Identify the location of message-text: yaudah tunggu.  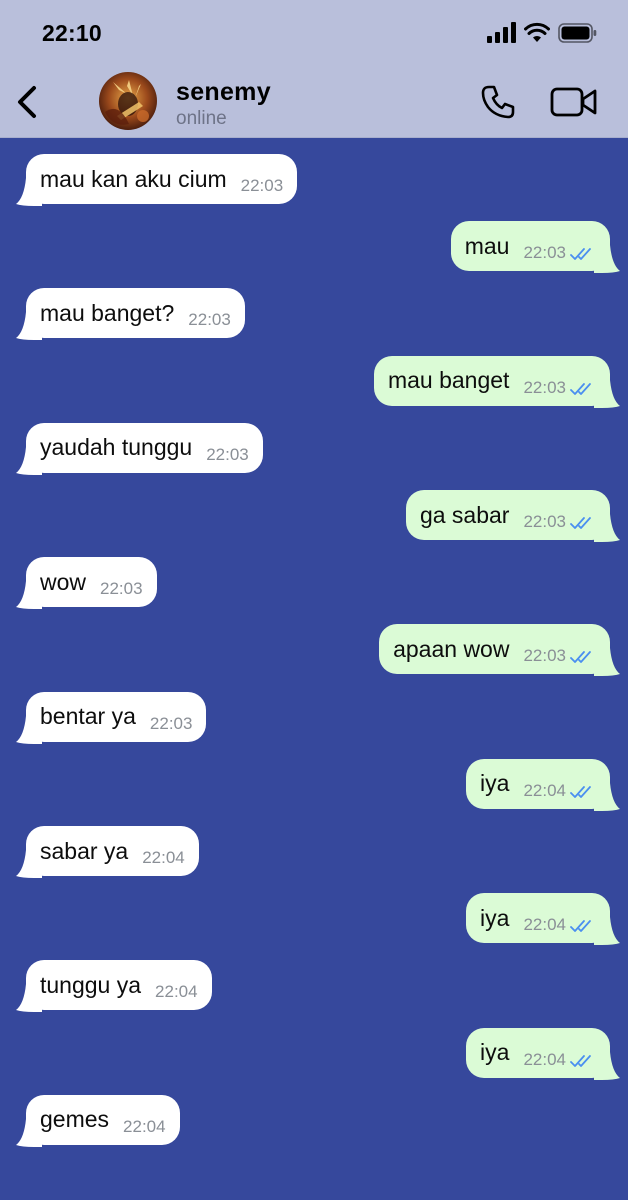
(116, 447).